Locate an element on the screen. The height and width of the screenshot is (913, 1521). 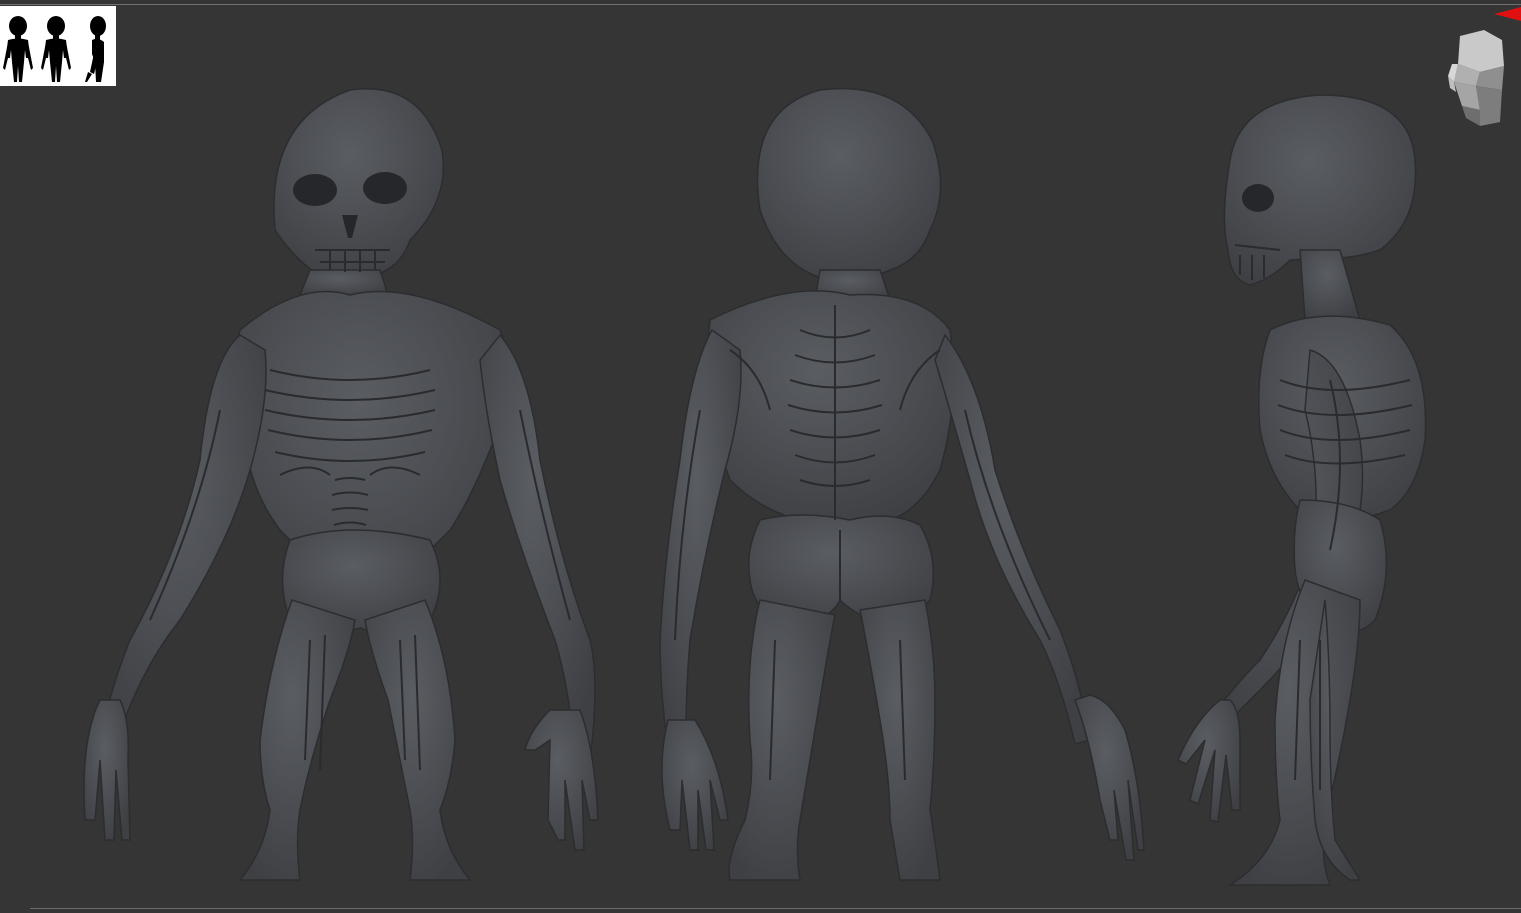
thumbnail-front-silhouette is located at coordinates (18, 49).